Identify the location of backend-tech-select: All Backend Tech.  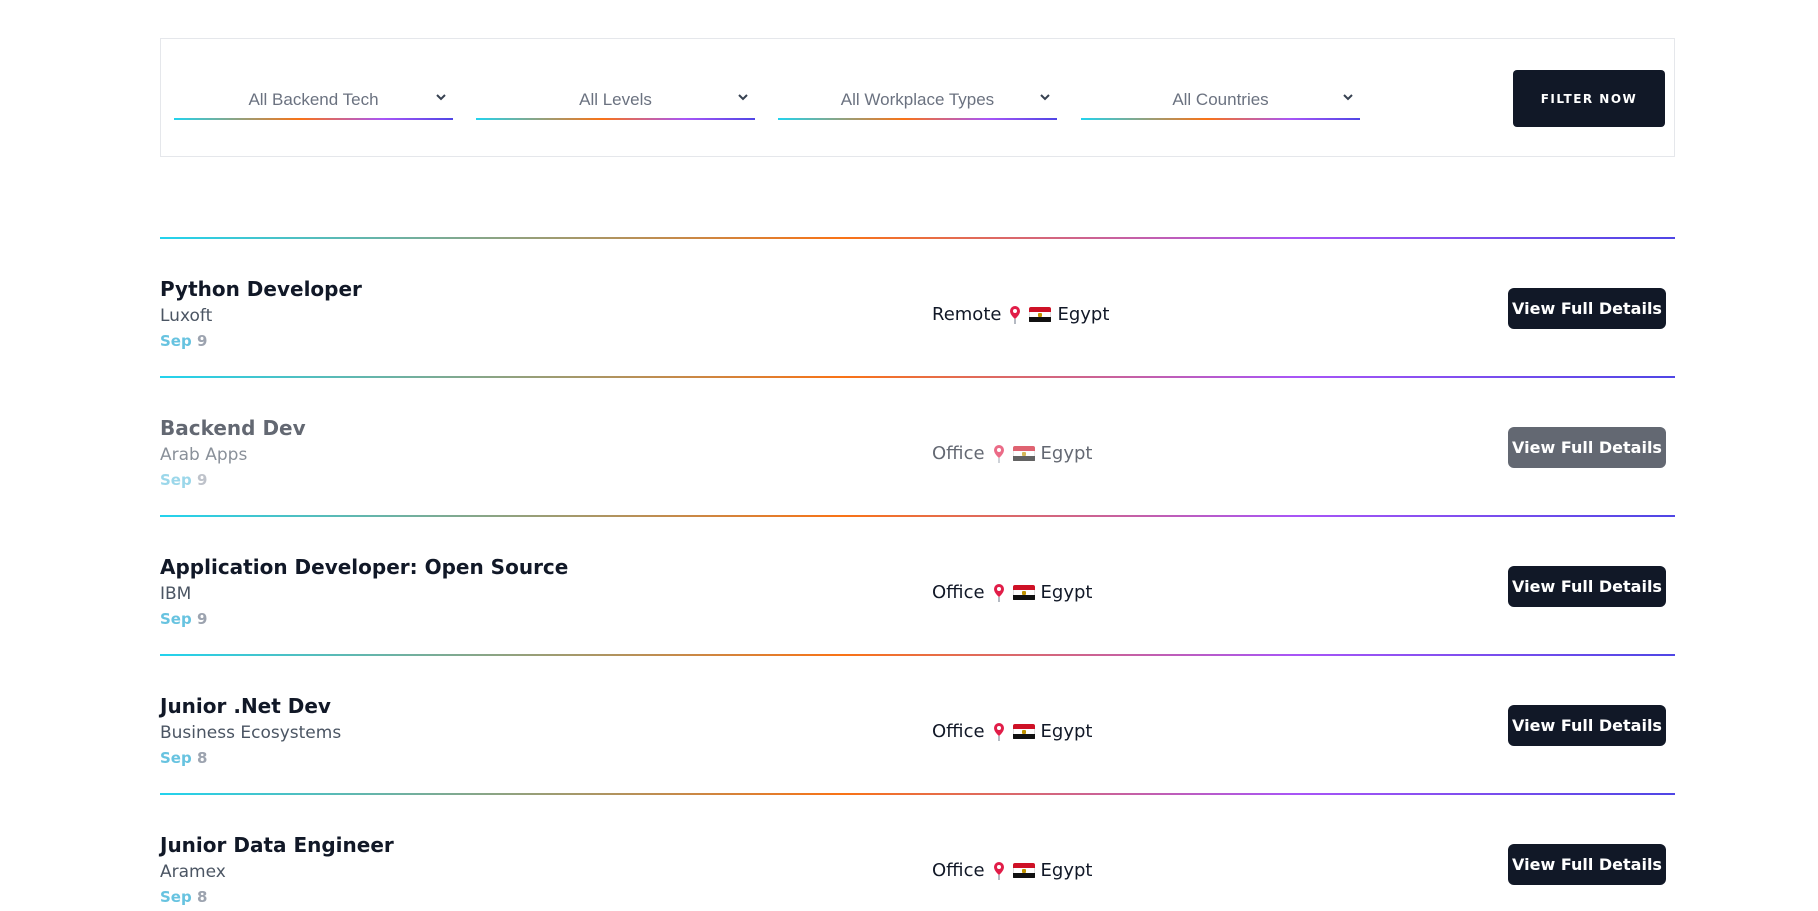
(313, 99).